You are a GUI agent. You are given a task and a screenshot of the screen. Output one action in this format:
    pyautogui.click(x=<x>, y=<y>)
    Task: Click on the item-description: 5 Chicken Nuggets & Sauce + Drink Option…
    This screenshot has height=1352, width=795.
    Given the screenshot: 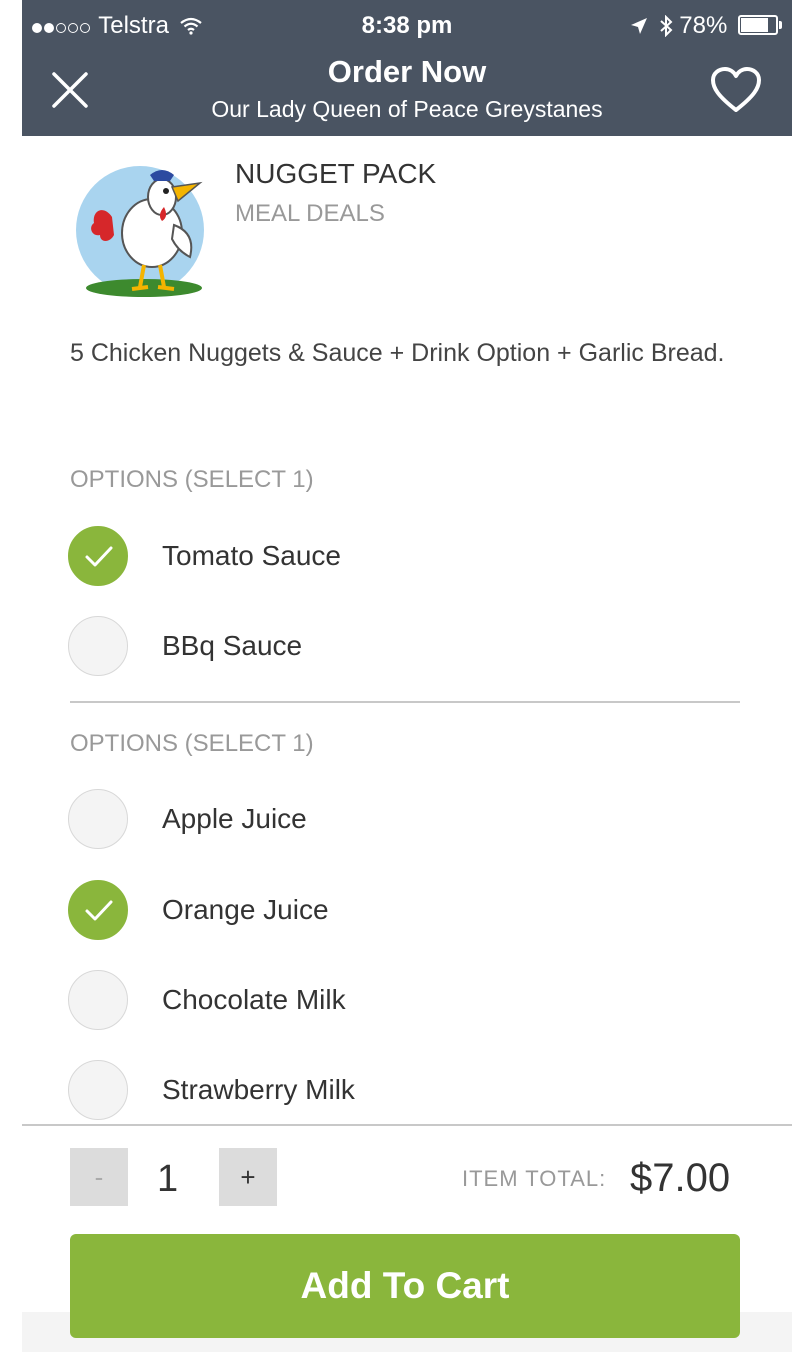 What is the action you would take?
    pyautogui.click(x=397, y=353)
    